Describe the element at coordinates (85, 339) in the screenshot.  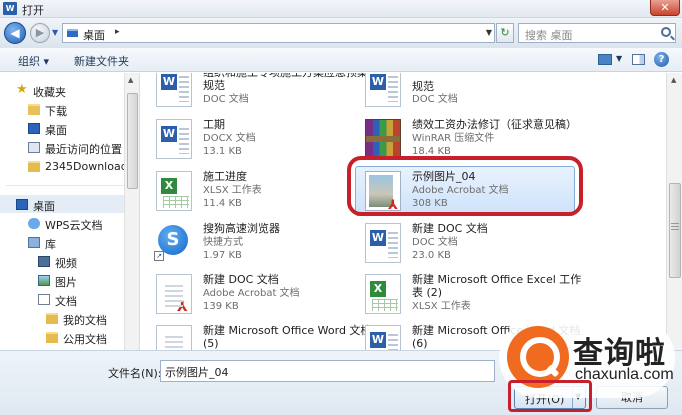
I see `sidebar-item-label: 公用文档` at that location.